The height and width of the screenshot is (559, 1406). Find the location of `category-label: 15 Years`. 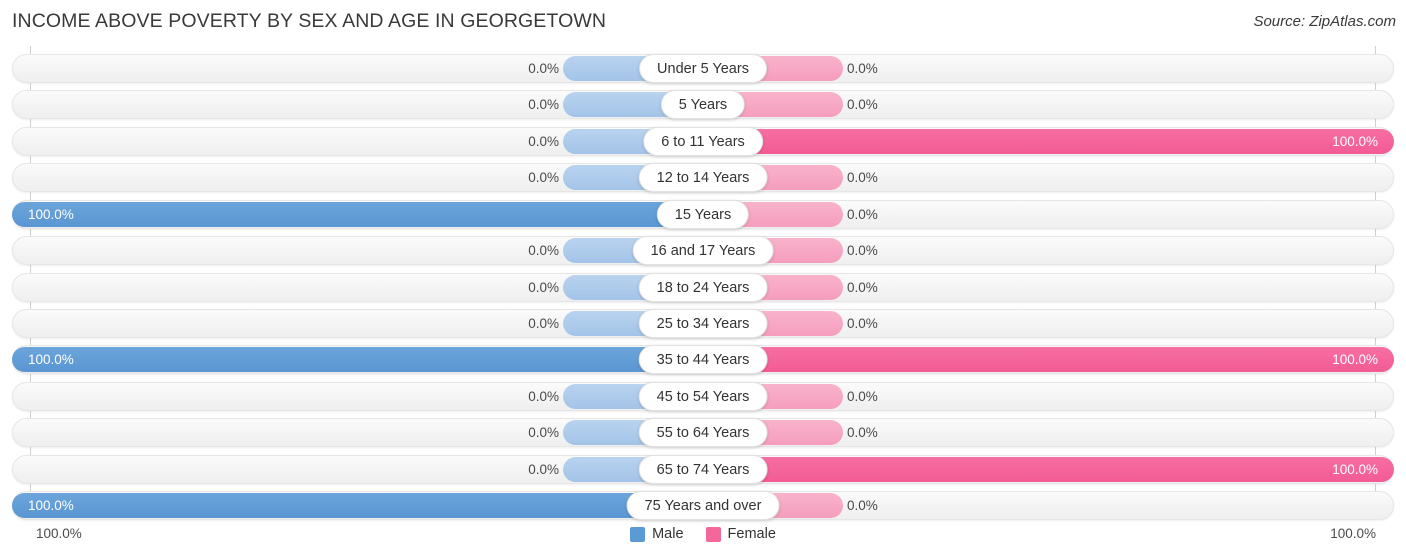

category-label: 15 Years is located at coordinates (703, 214).